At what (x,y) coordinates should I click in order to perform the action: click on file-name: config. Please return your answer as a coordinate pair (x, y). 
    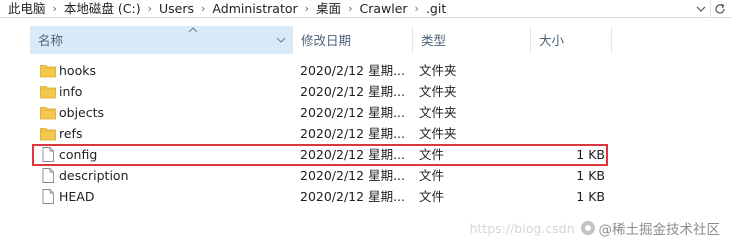
    Looking at the image, I should click on (78, 154).